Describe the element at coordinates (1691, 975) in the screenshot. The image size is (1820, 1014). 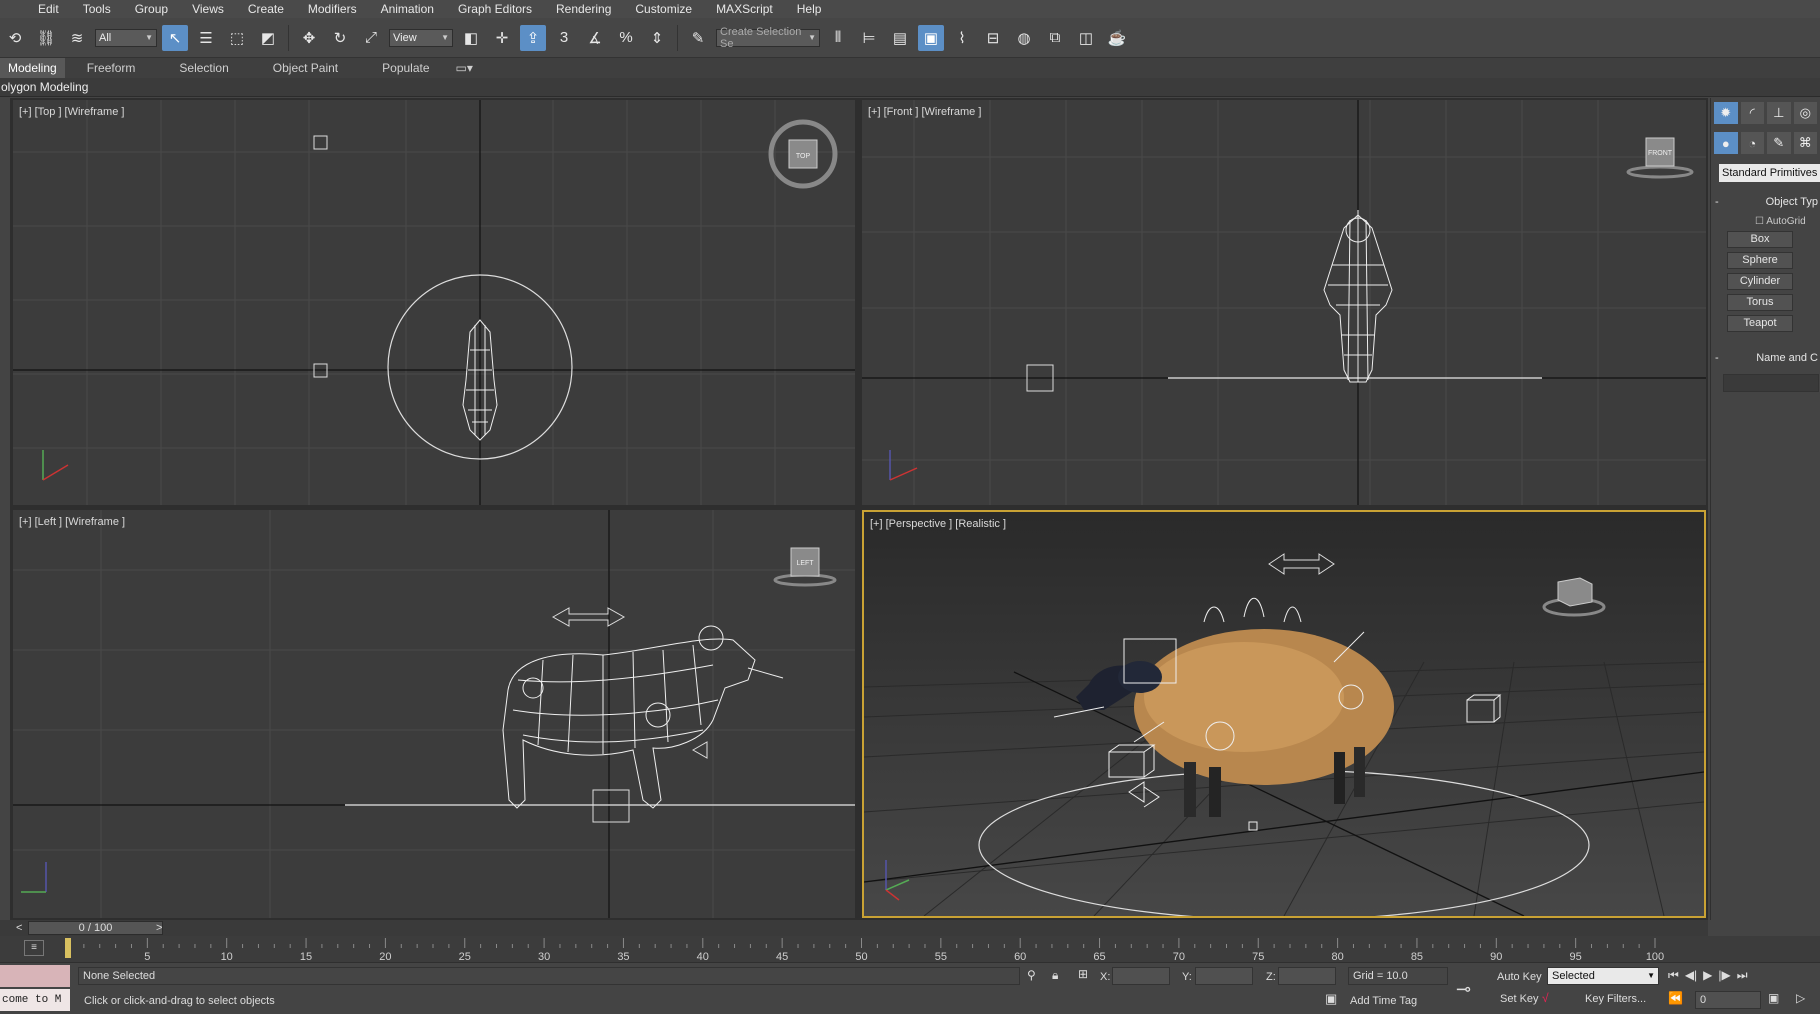
I see `previous-key-icon: ◀|` at that location.